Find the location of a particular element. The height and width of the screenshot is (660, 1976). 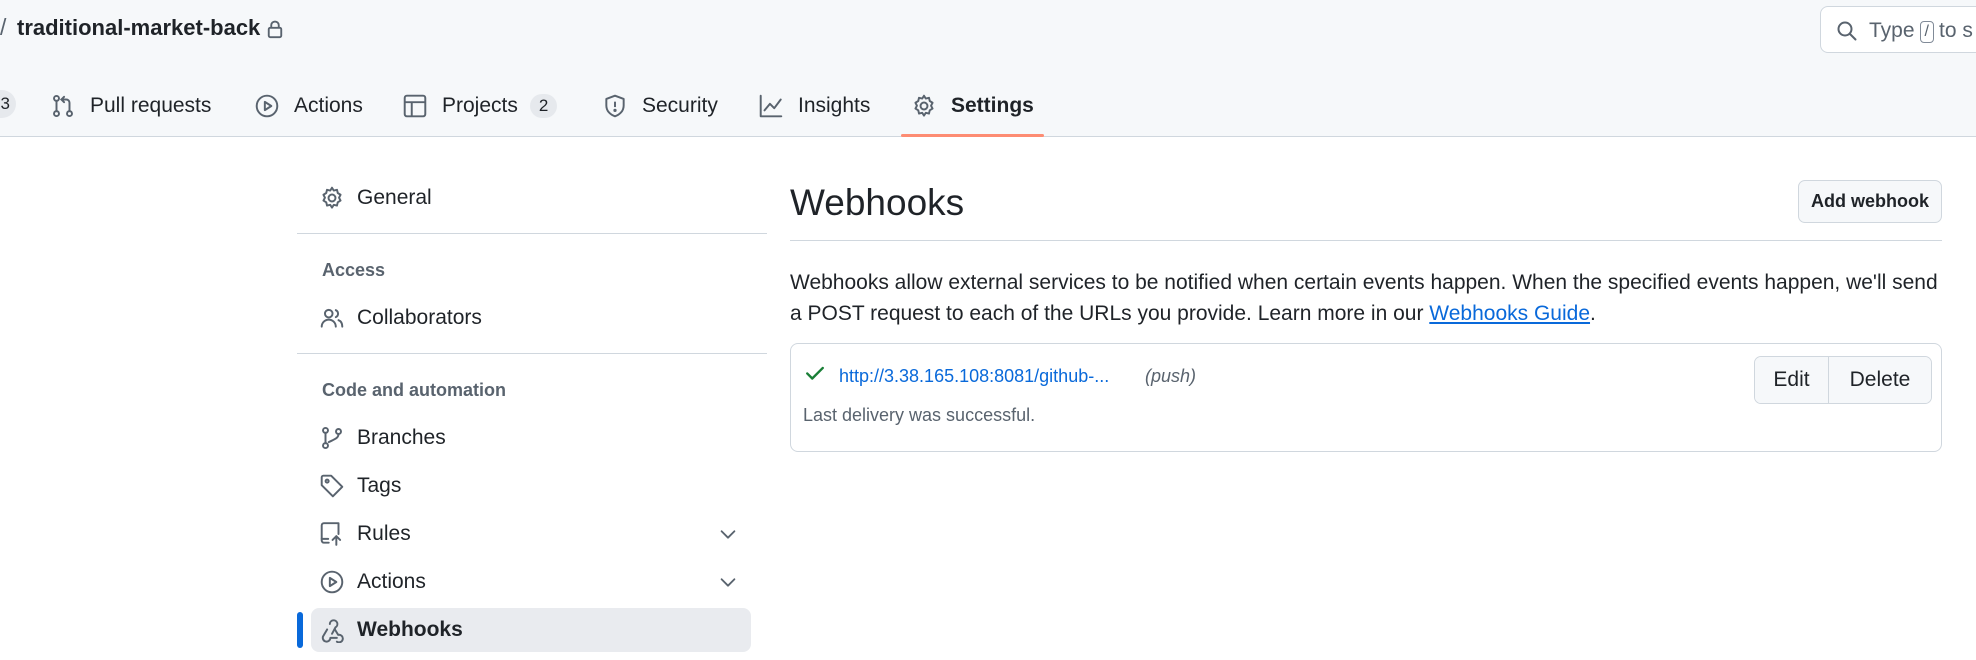

repo-name-link: traditional-market-back is located at coordinates (138, 28).